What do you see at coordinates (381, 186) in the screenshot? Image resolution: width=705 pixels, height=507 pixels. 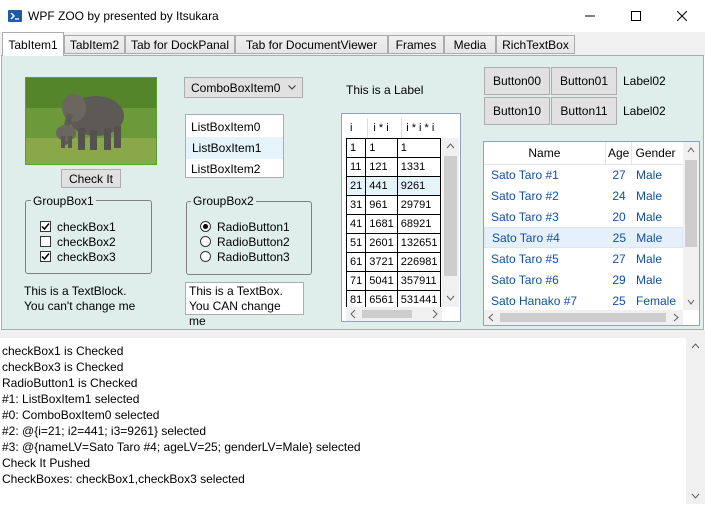 I see `datagrid-cell: 441` at bounding box center [381, 186].